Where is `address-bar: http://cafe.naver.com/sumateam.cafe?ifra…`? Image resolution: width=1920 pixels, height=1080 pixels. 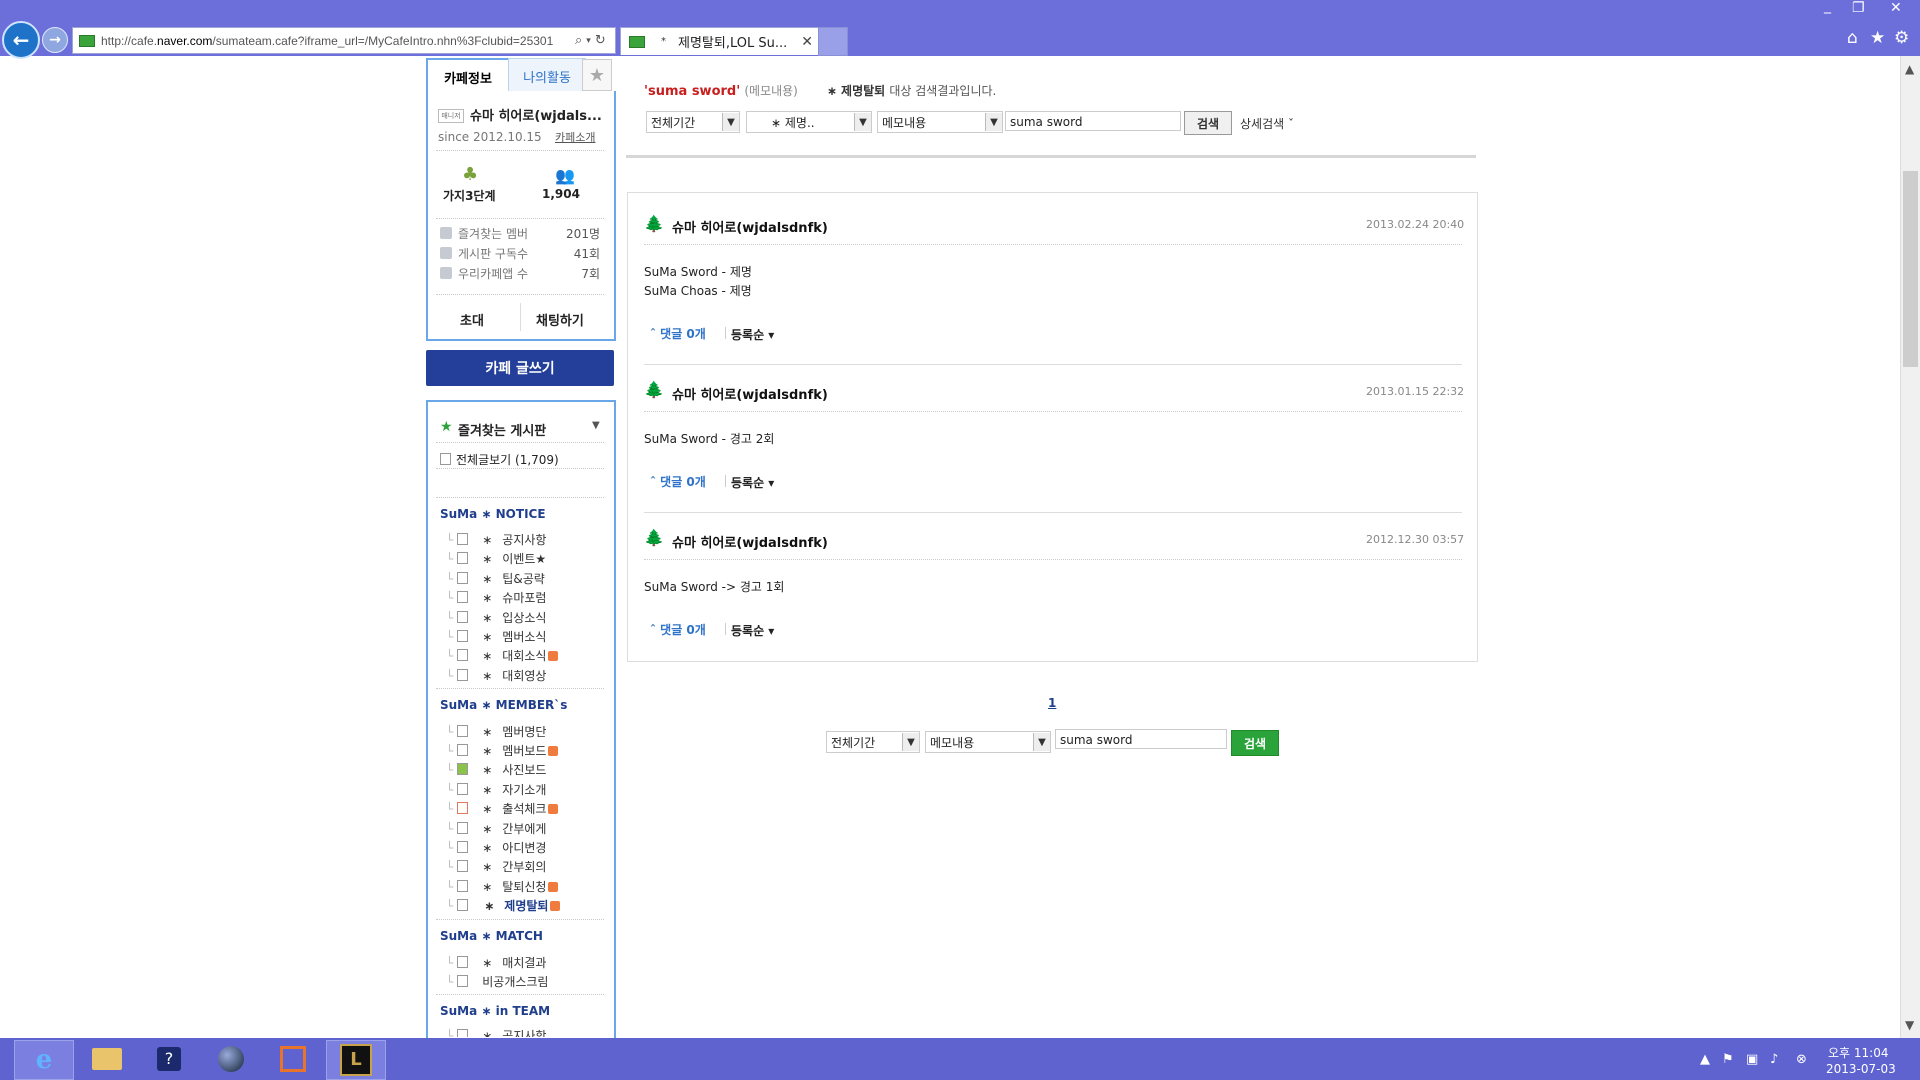 address-bar: http://cafe.naver.com/sumateam.cafe?ifra… is located at coordinates (344, 40).